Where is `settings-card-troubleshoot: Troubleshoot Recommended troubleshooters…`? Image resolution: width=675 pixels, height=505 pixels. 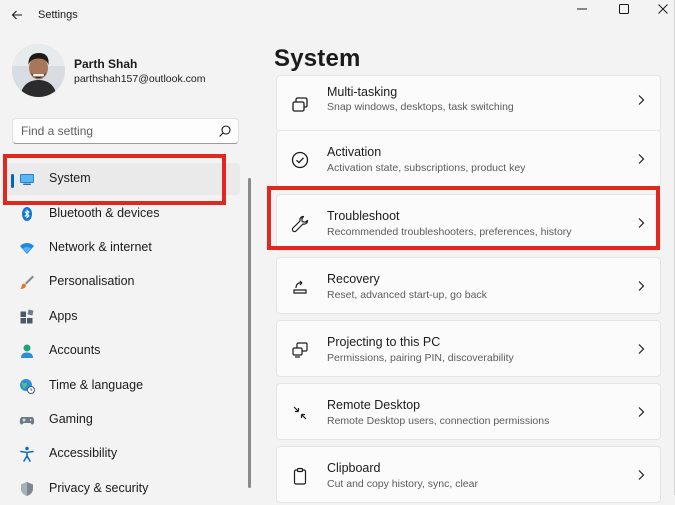
settings-card-troubleshoot: Troubleshoot Recommended troubleshooters… is located at coordinates (468, 222).